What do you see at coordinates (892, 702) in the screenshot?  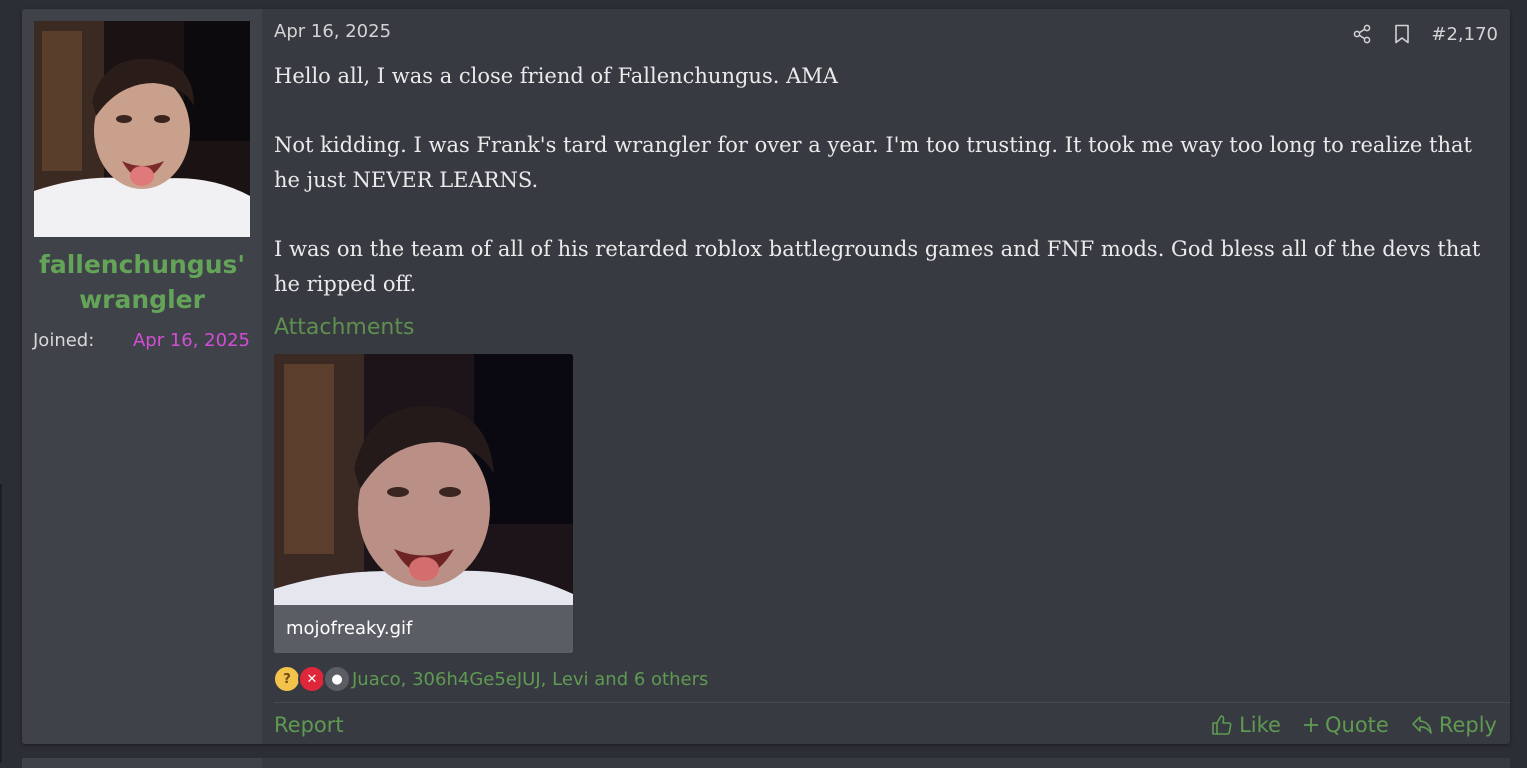 I see `footer-divider` at bounding box center [892, 702].